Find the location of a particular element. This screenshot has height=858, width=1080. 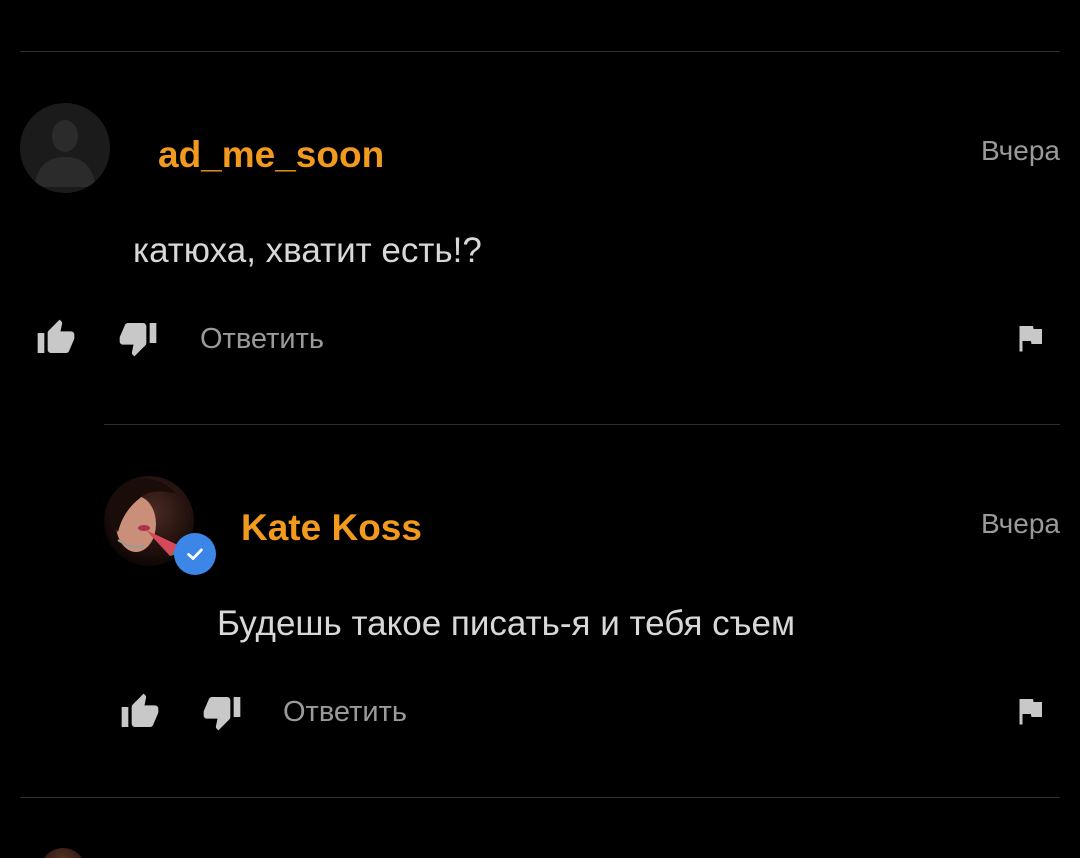

username: Kate Koss is located at coordinates (331, 527).